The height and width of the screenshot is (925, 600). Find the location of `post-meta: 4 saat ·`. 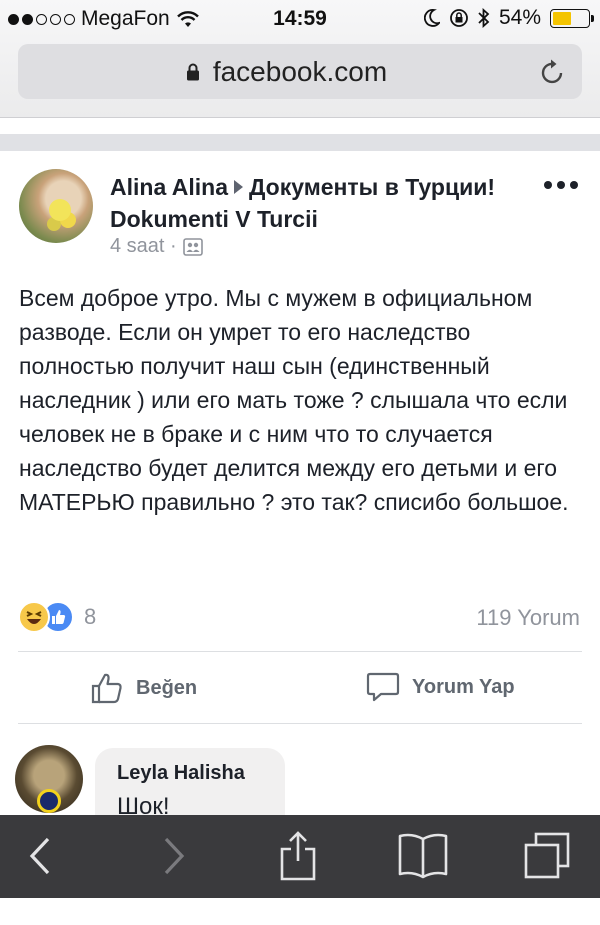

post-meta: 4 saat · is located at coordinates (156, 246).